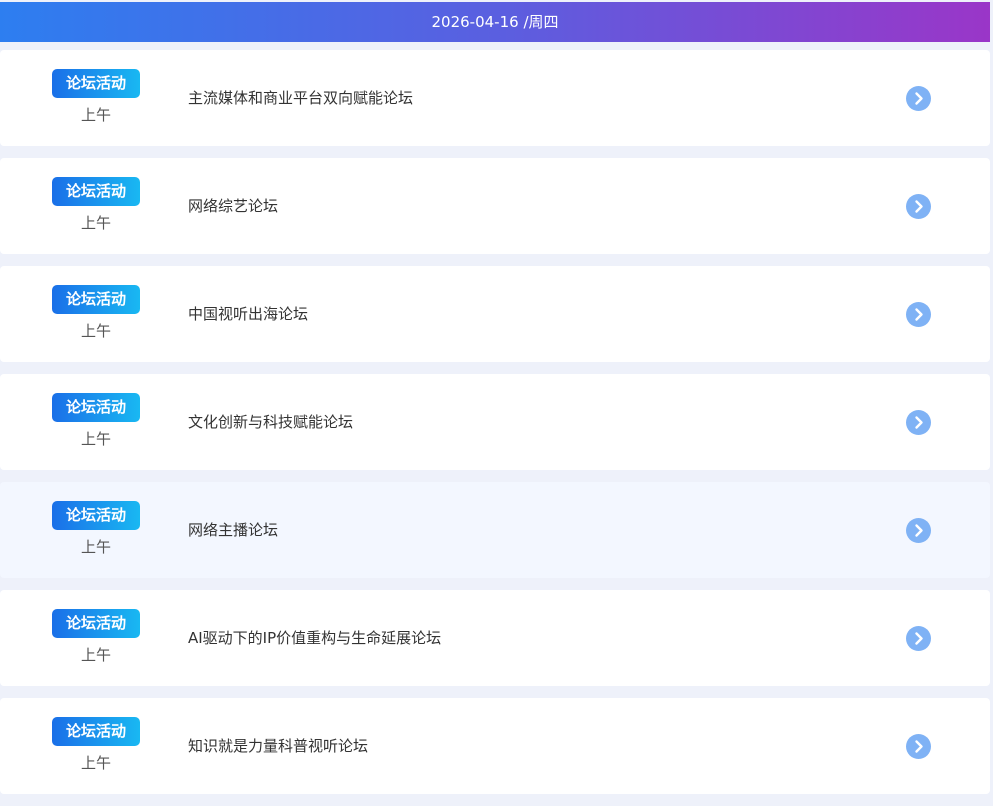 The width and height of the screenshot is (993, 806). I want to click on event-title: 网络主播论坛, so click(233, 530).